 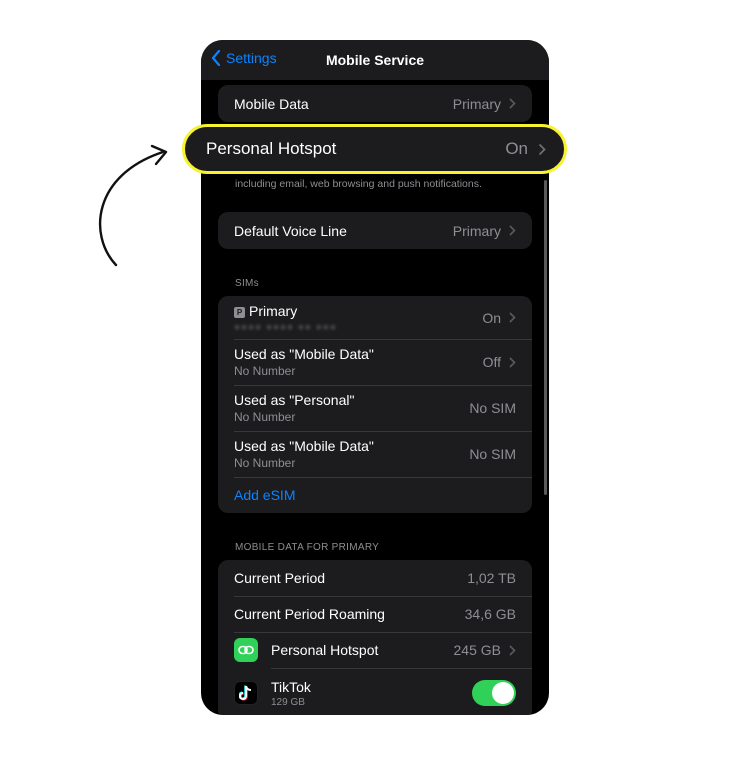 What do you see at coordinates (309, 614) in the screenshot?
I see `current-period-roaming-label: Current Period Roaming` at bounding box center [309, 614].